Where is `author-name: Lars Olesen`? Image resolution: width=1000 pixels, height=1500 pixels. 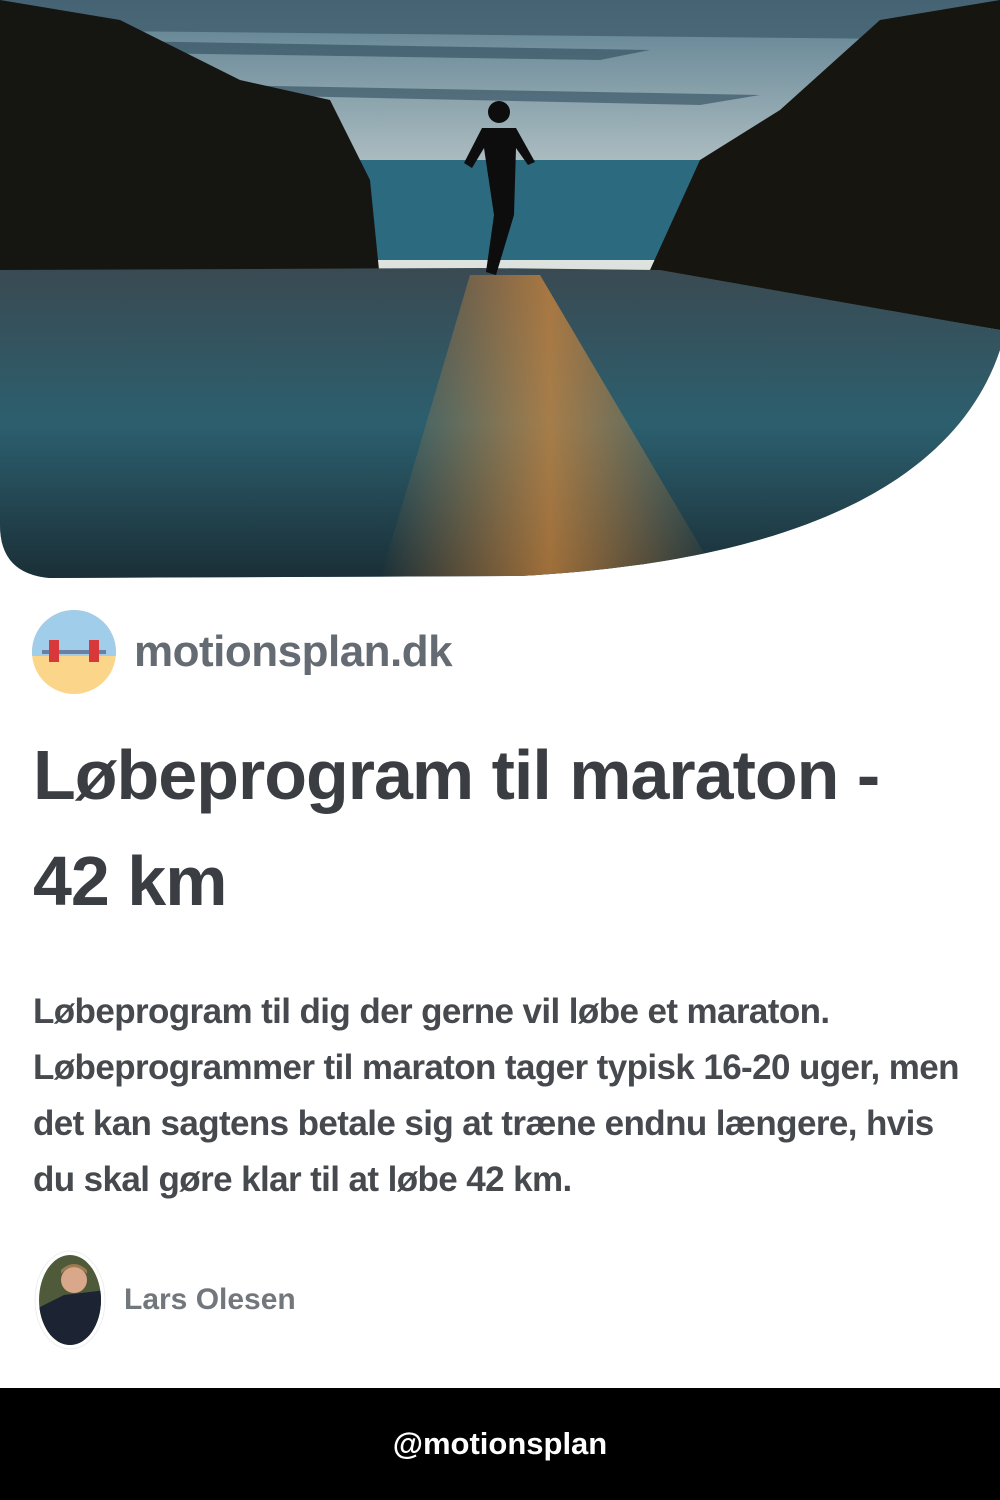
author-name: Lars Olesen is located at coordinates (210, 1299).